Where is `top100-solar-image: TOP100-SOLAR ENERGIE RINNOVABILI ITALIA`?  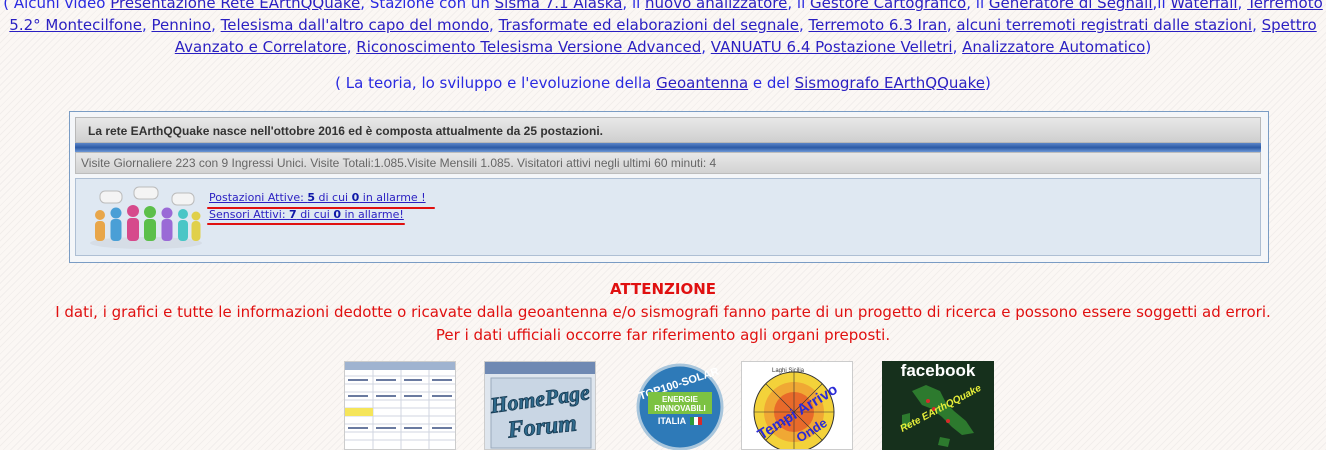
top100-solar-image: TOP100-SOLAR ENERGIE RINNOVABILI ITALIA is located at coordinates (680, 406).